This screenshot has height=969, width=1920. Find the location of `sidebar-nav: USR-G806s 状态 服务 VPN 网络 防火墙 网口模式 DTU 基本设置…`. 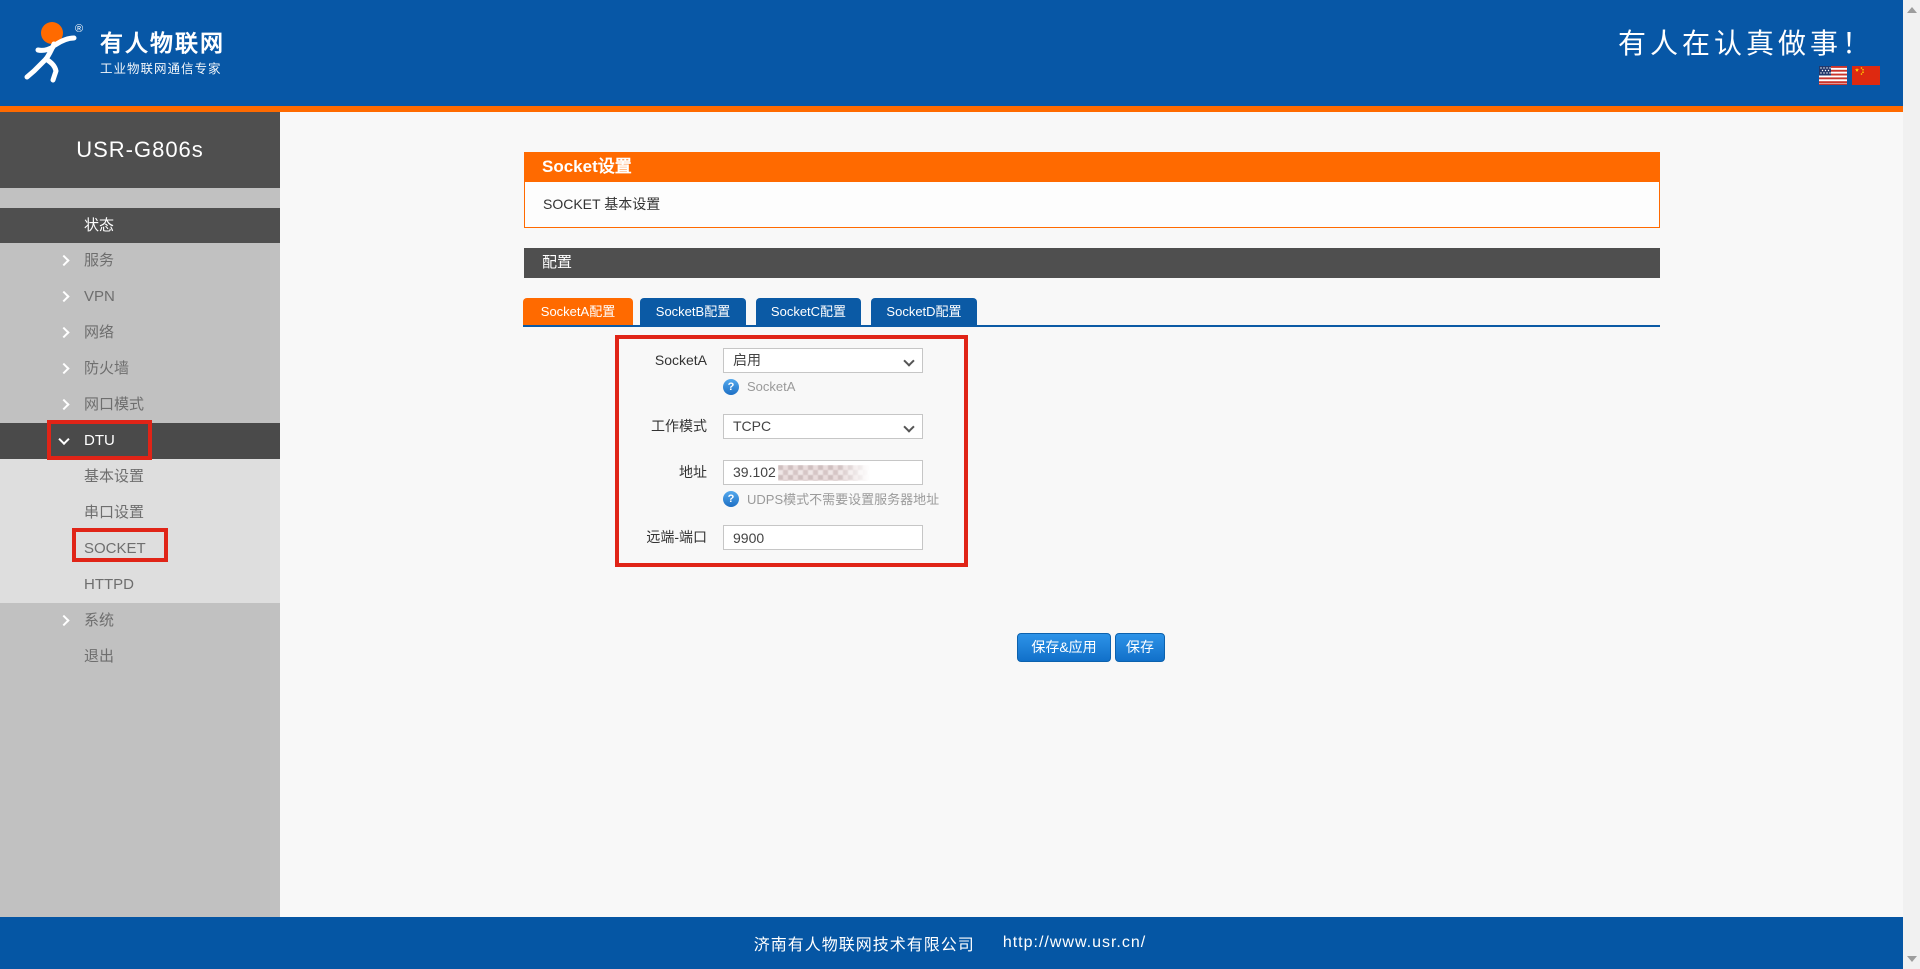

sidebar-nav: USR-G806s 状态 服务 VPN 网络 防火墙 网口模式 DTU 基本设置… is located at coordinates (140, 514).